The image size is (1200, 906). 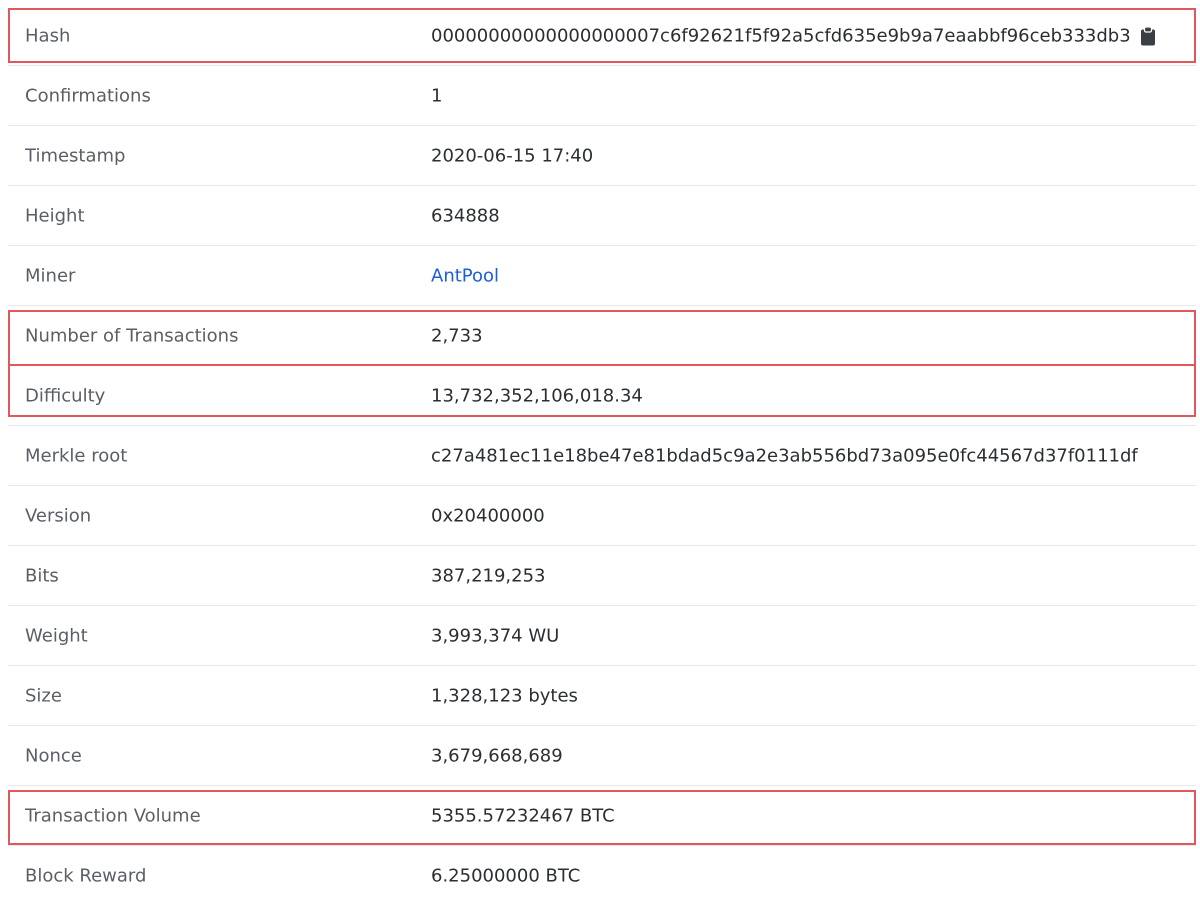 What do you see at coordinates (43, 695) in the screenshot?
I see `size-label: Size` at bounding box center [43, 695].